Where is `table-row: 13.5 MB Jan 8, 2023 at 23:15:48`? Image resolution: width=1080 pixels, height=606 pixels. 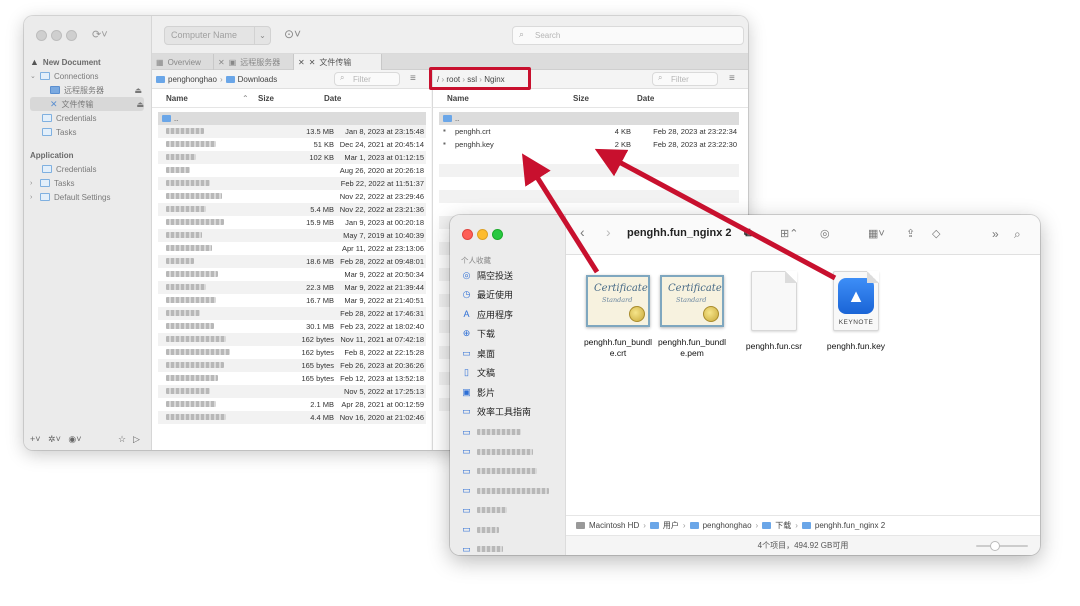
table-row: 13.5 MB Jan 8, 2023 at 23:15:48 is located at coordinates (292, 131).